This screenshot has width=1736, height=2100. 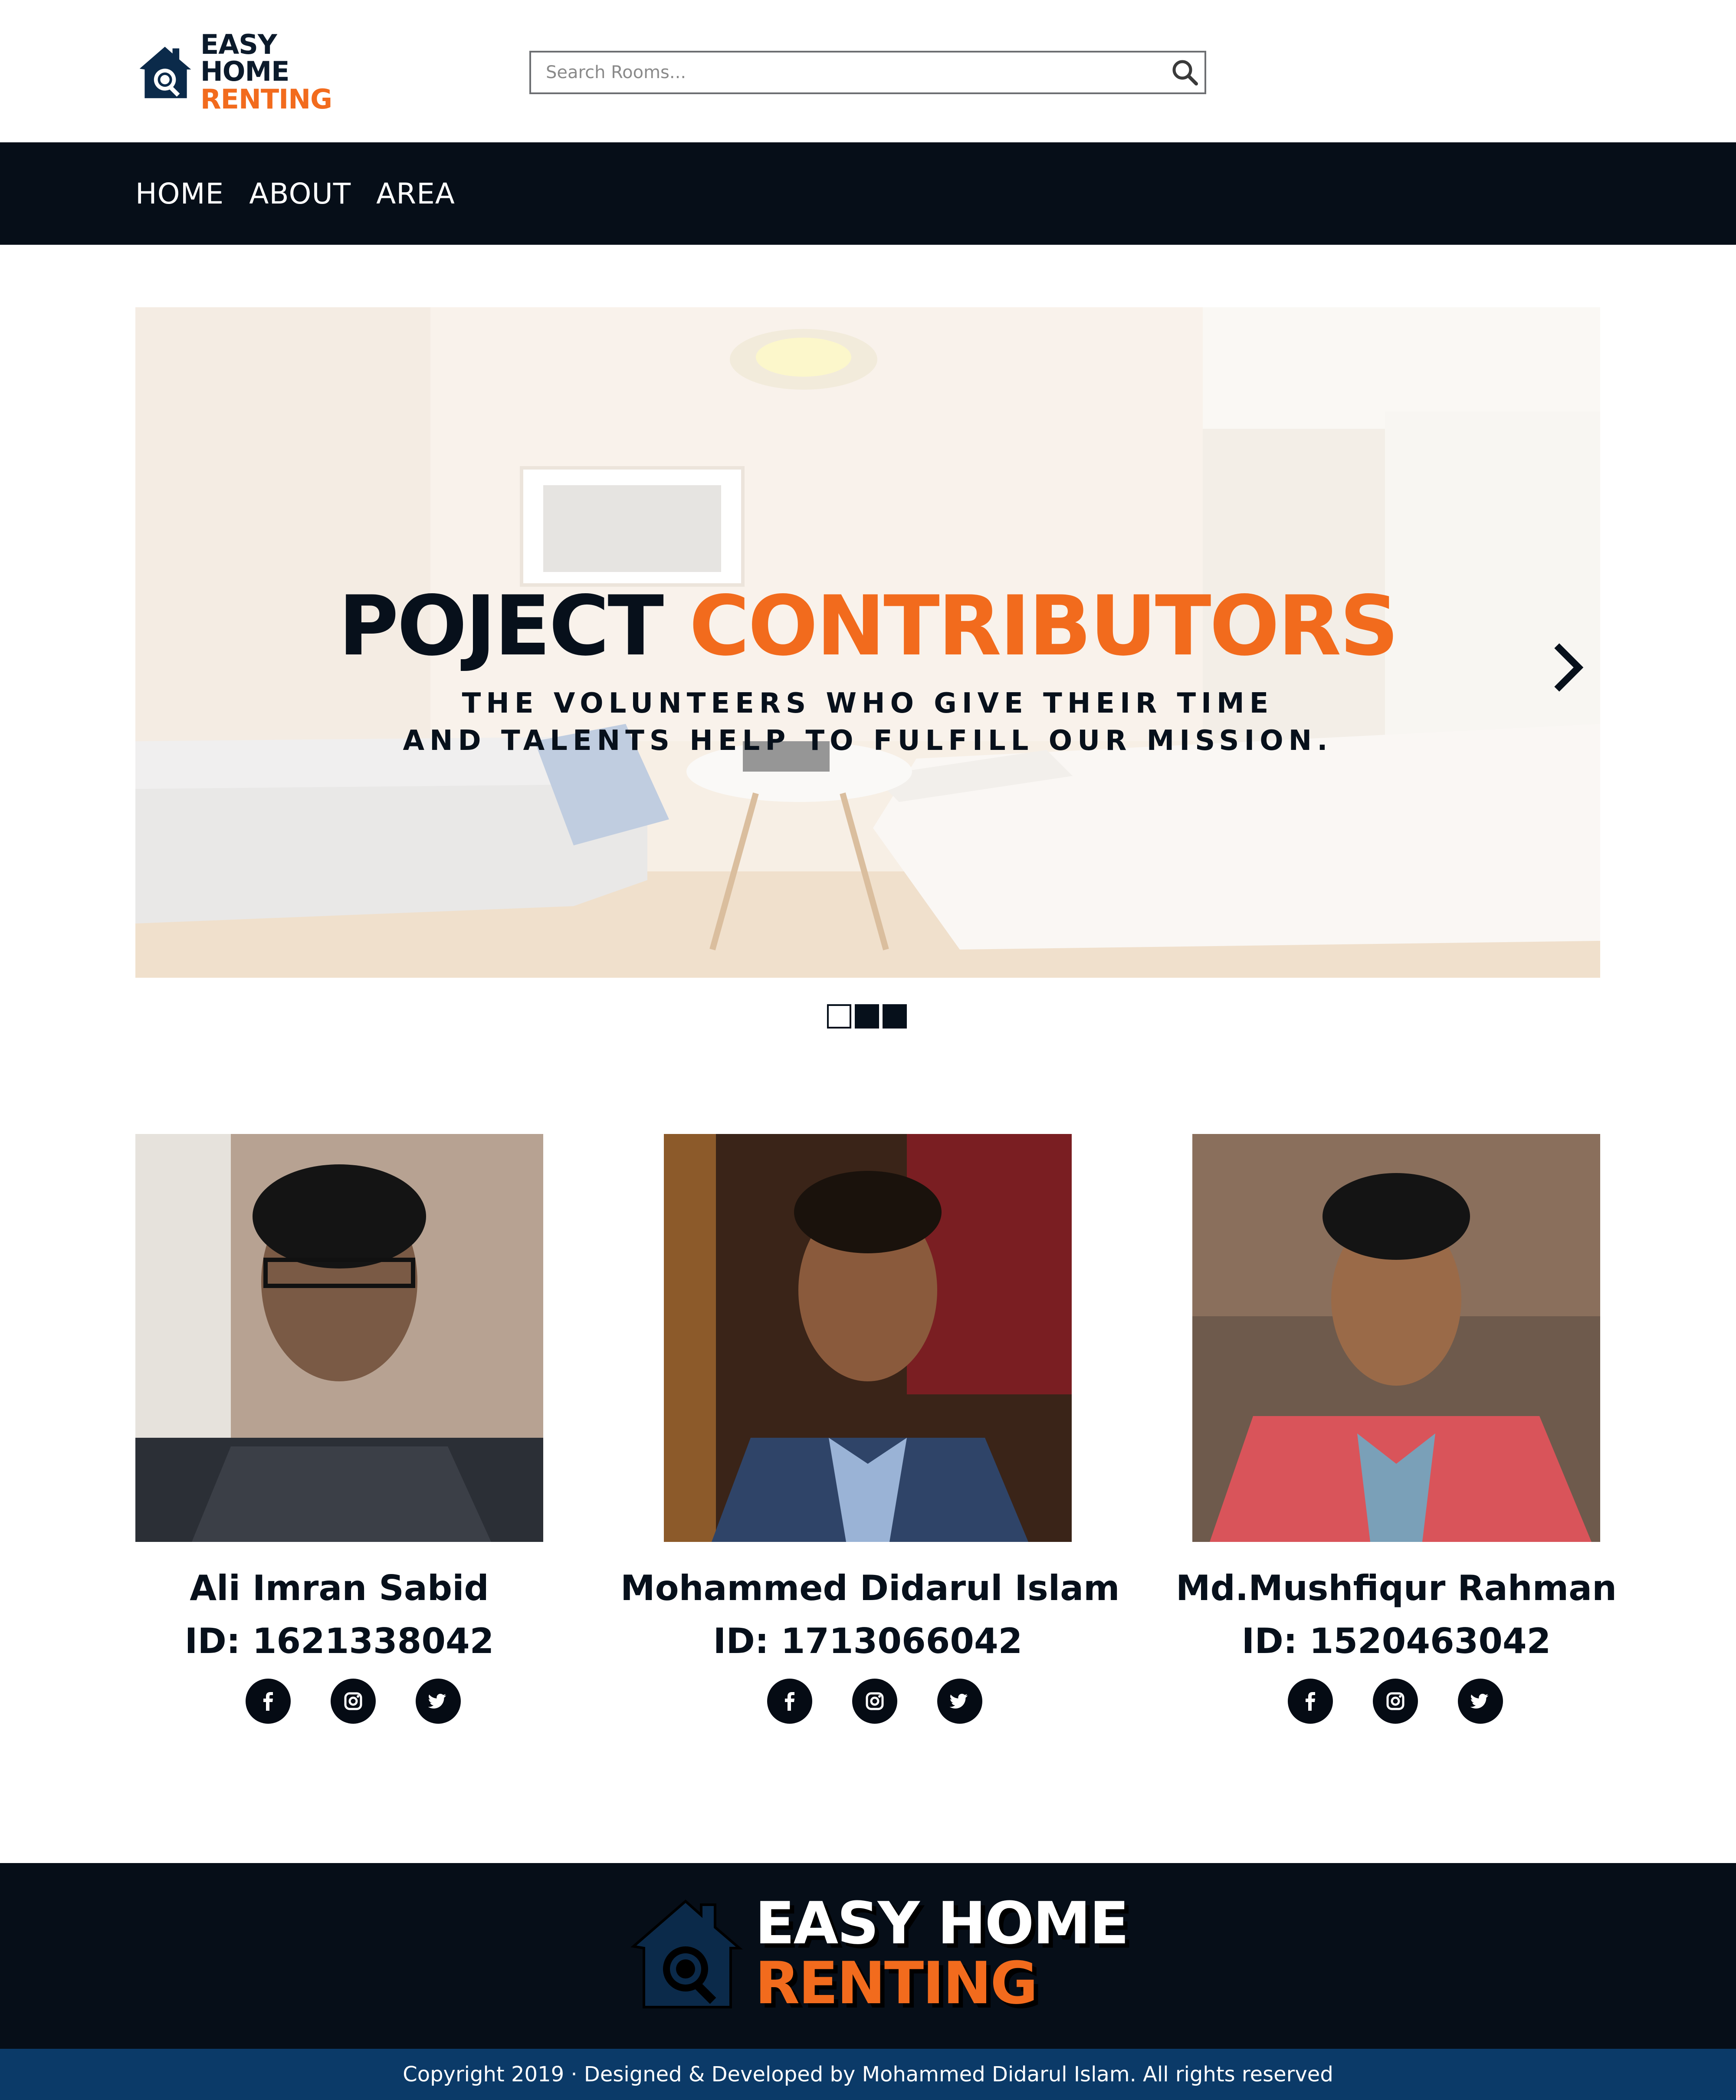 What do you see at coordinates (1184, 72) in the screenshot?
I see `search-icon` at bounding box center [1184, 72].